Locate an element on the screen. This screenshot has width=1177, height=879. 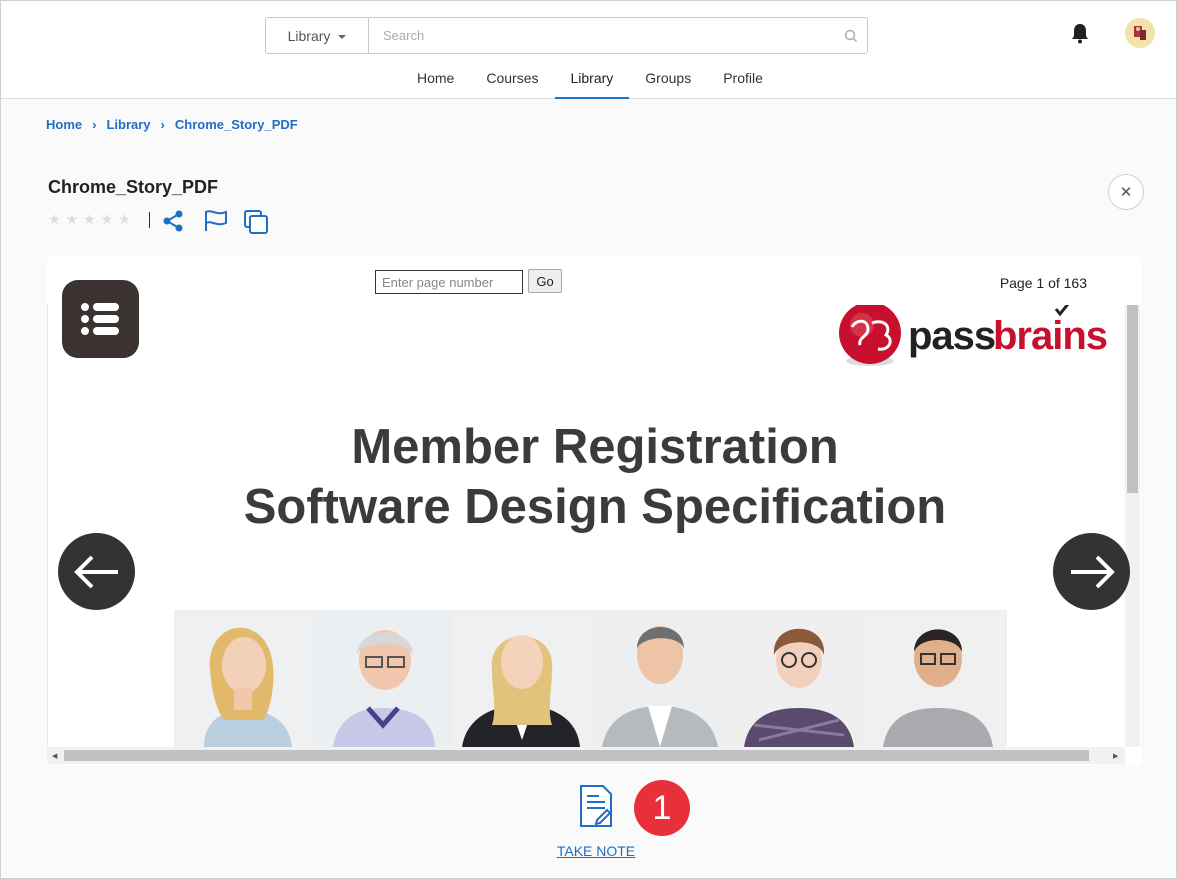
main-nav: Home Courses Library Groups Profile is located at coordinates (590, 80).